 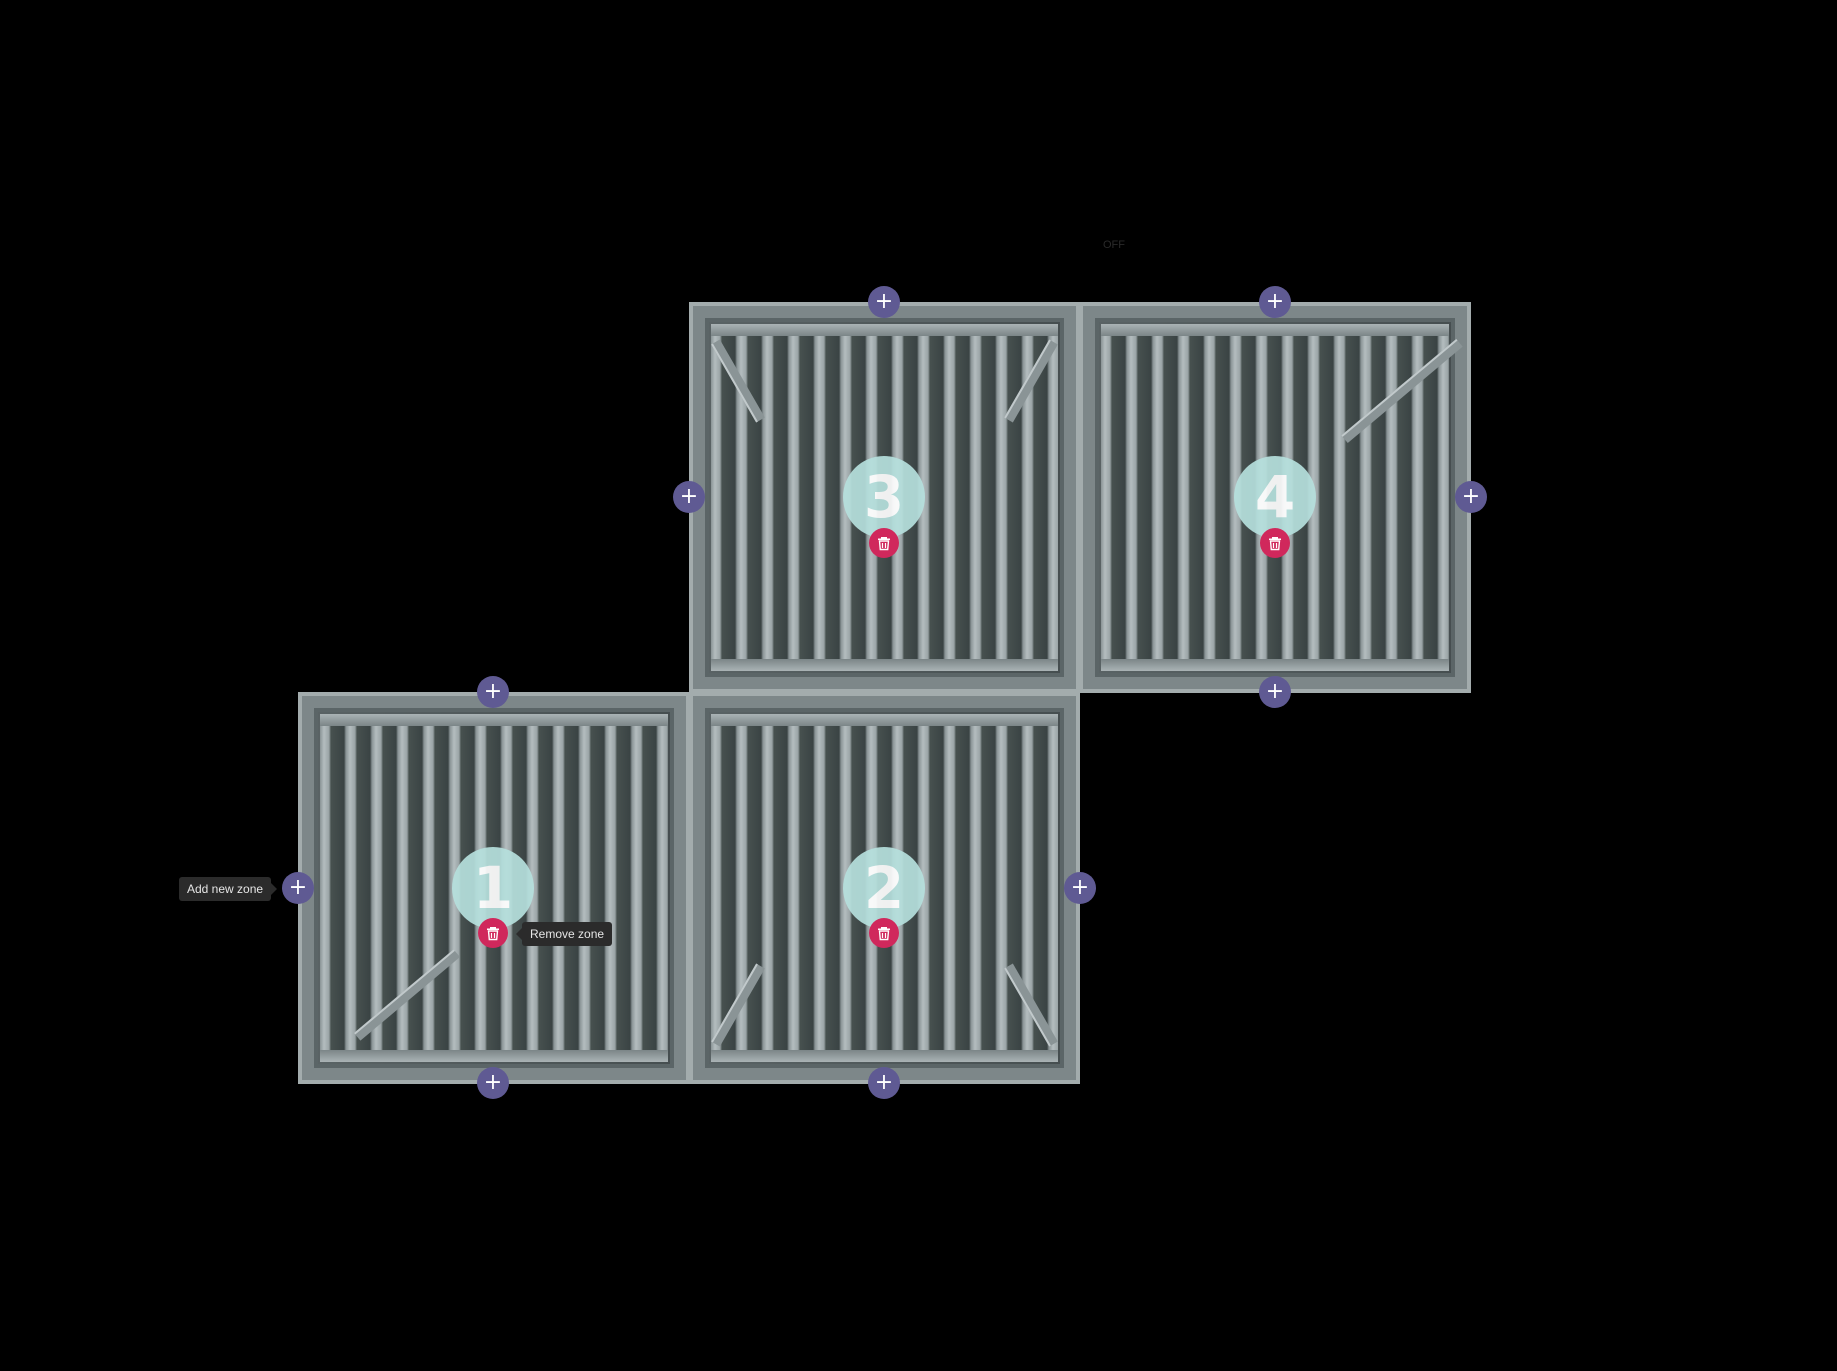 I want to click on zone-2-number-badge: 2, so click(x=884, y=888).